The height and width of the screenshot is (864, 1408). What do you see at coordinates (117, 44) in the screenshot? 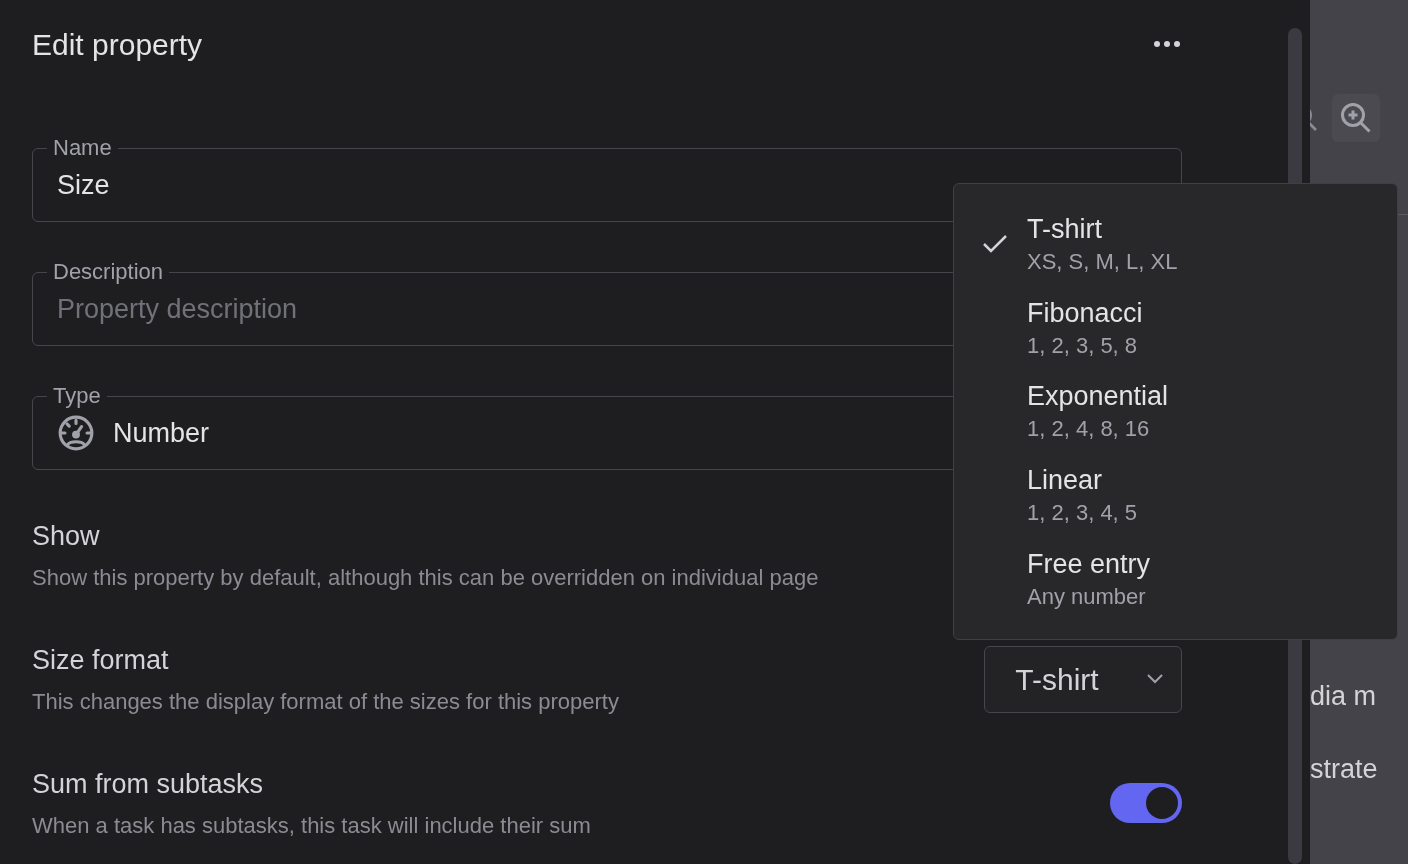
I see `panel-title: Edit property` at bounding box center [117, 44].